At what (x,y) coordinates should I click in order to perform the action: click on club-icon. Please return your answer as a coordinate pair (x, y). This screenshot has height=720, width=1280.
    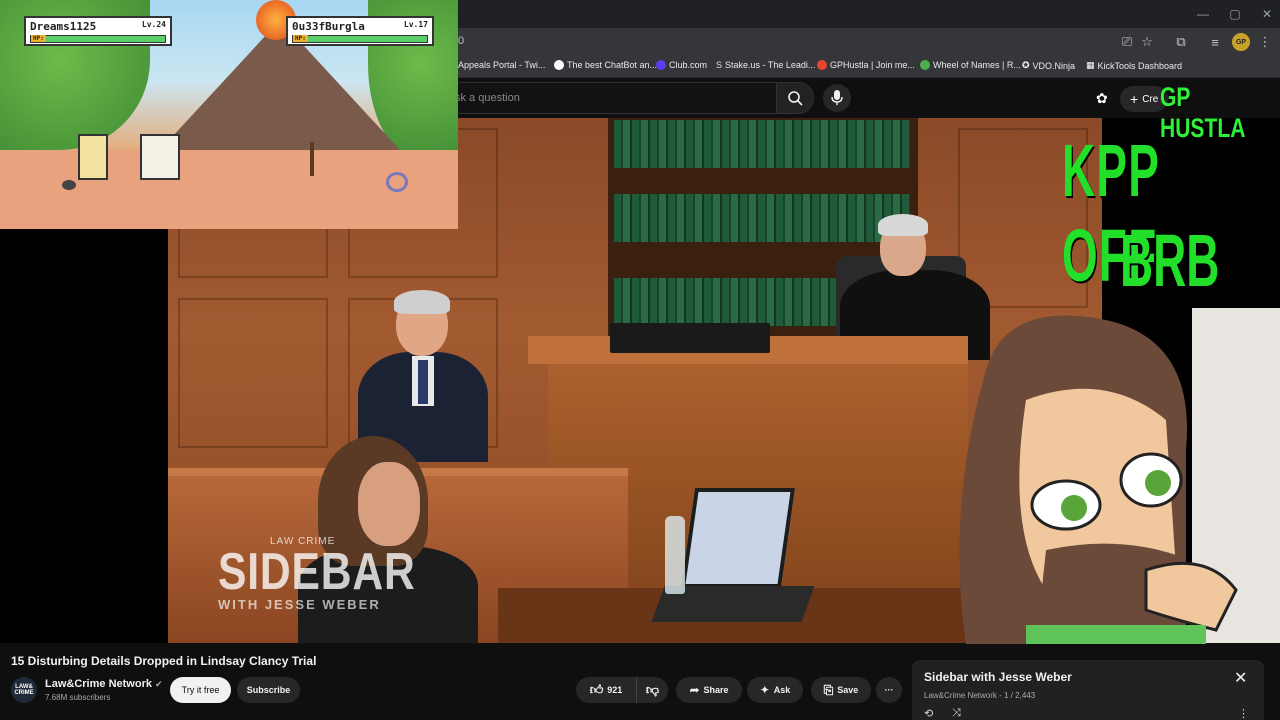
    Looking at the image, I should click on (661, 65).